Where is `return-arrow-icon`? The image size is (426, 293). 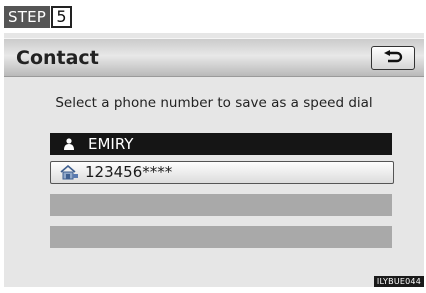 return-arrow-icon is located at coordinates (393, 56).